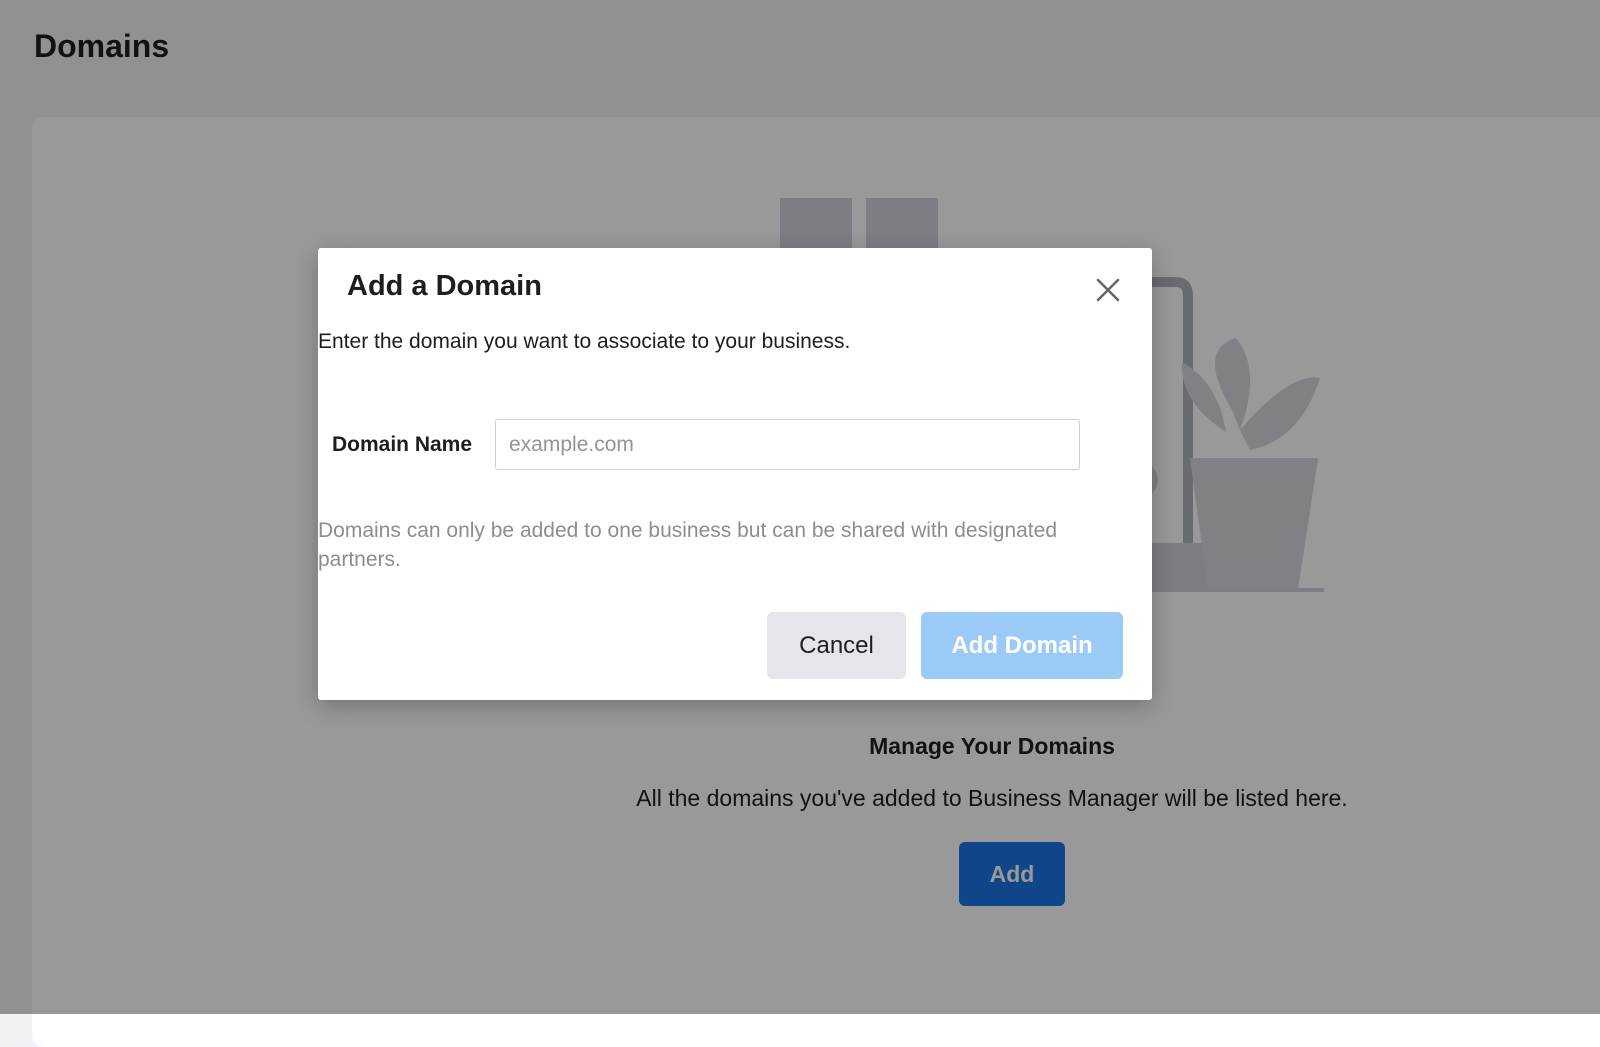  I want to click on cancel-button: Cancel, so click(836, 645).